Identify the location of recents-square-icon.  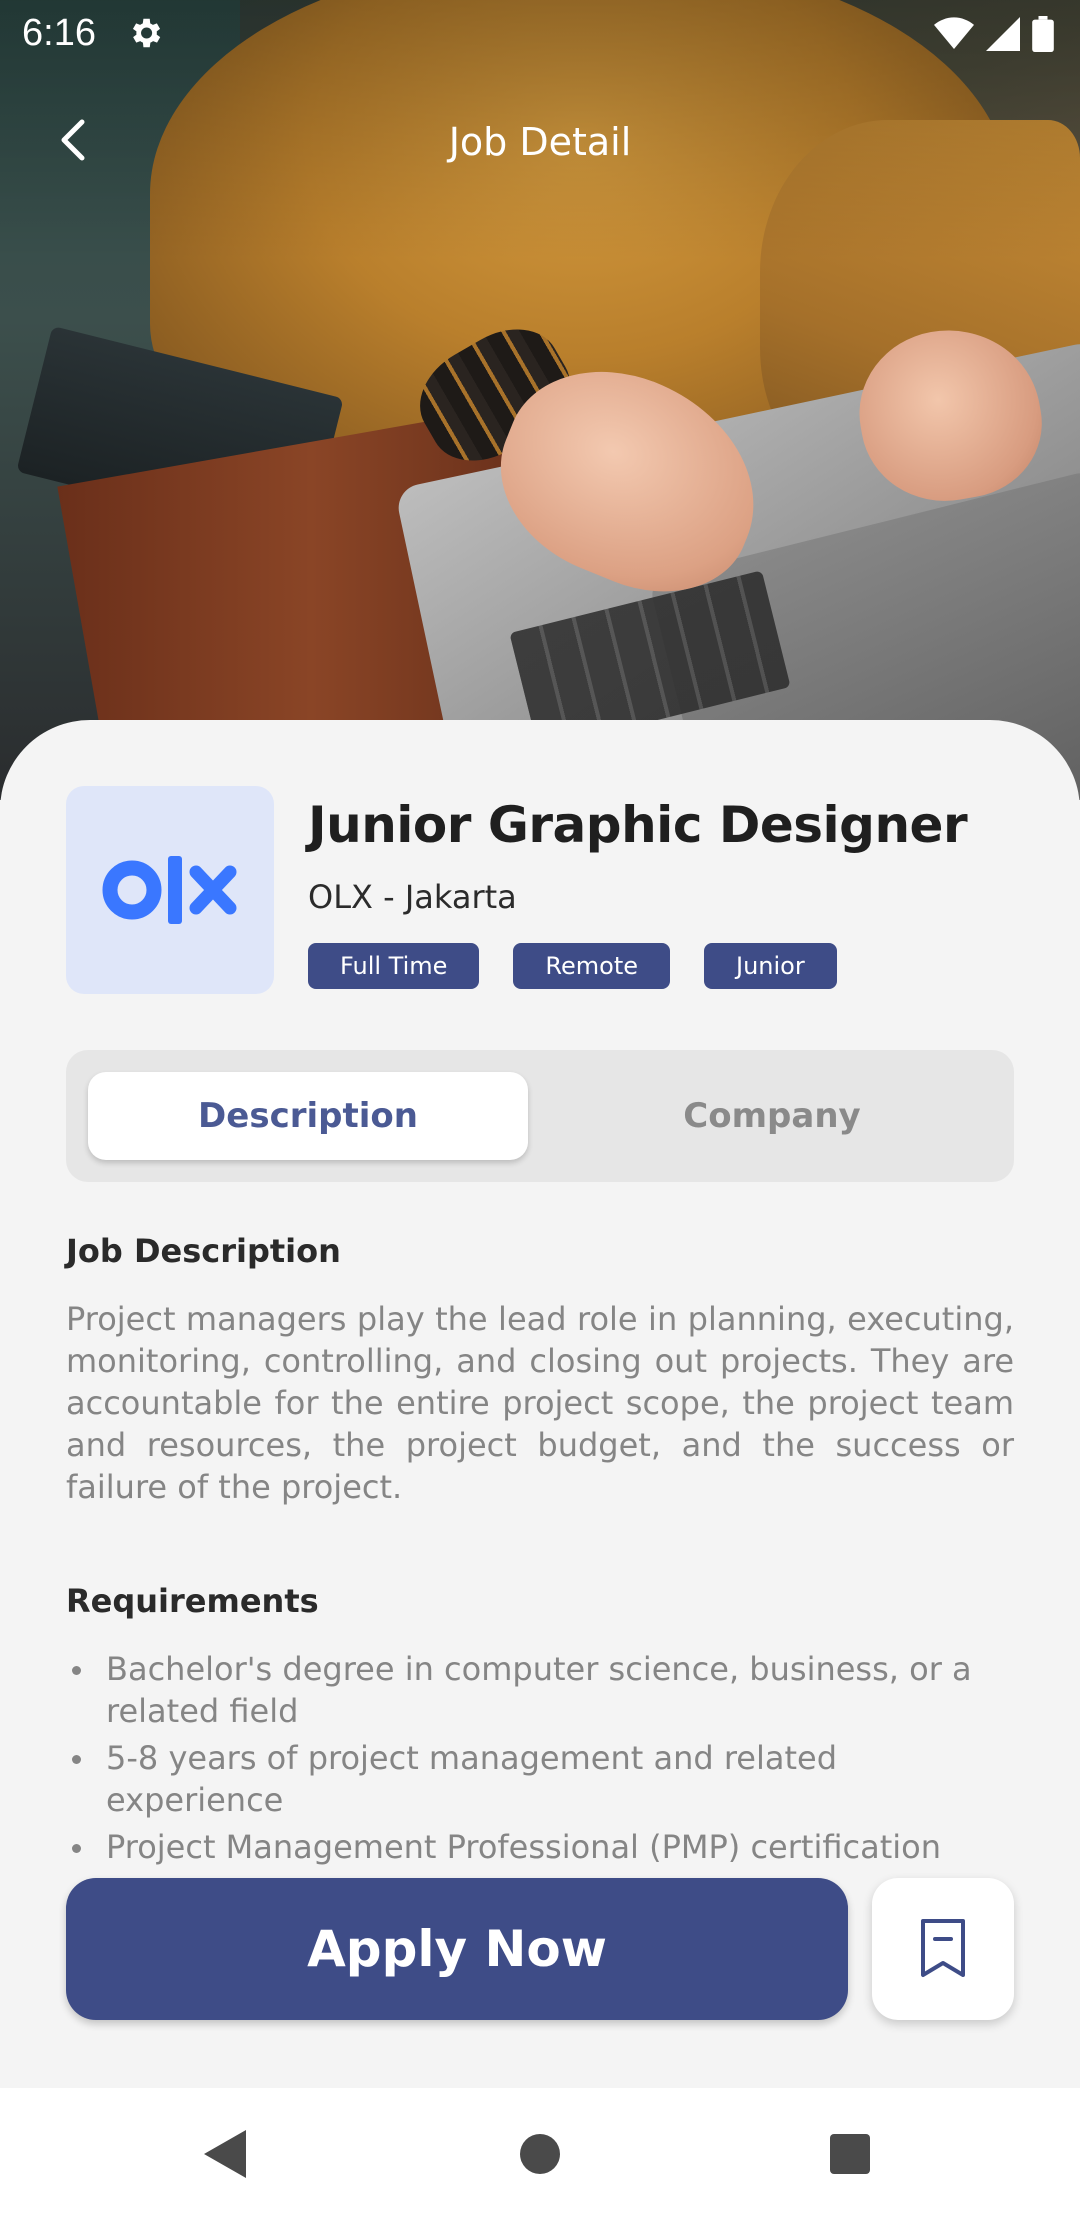
(850, 2154).